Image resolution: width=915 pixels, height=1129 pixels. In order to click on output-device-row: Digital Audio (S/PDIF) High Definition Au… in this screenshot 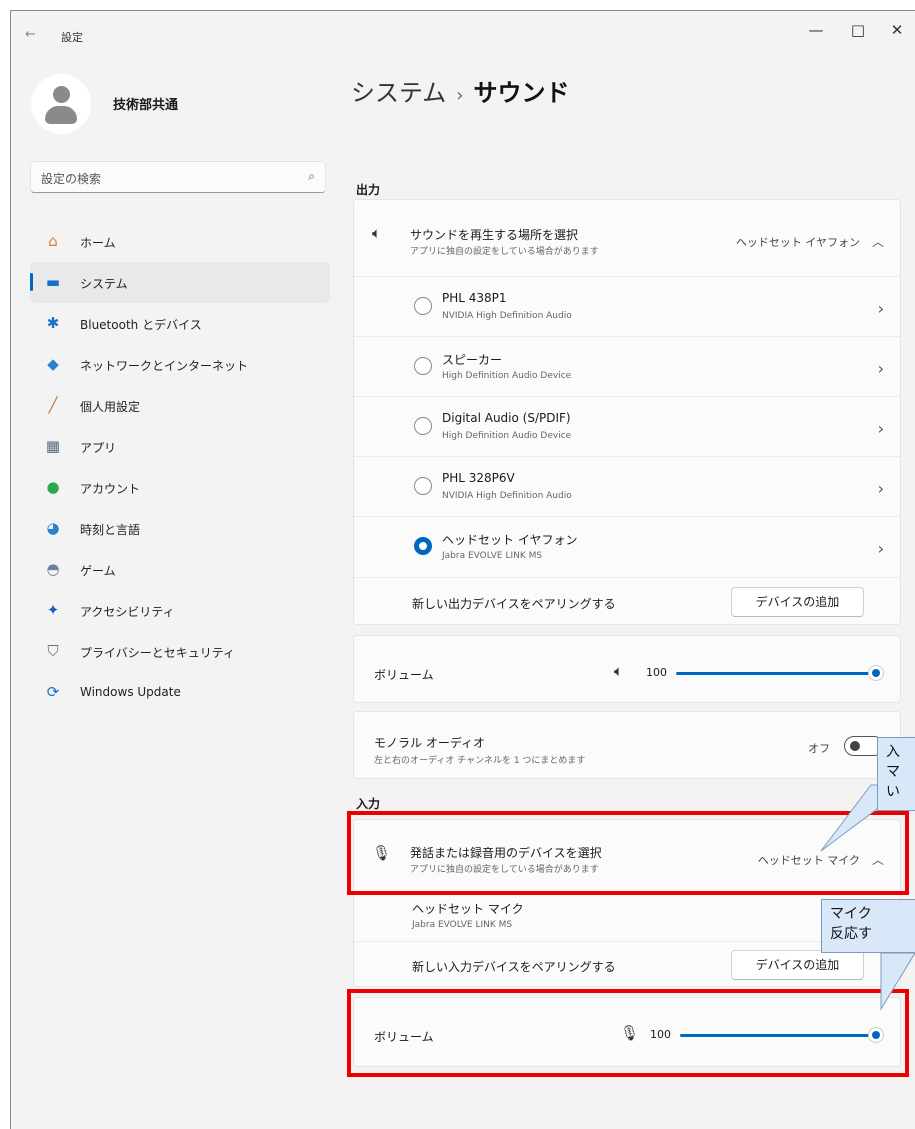, I will do `click(627, 426)`.